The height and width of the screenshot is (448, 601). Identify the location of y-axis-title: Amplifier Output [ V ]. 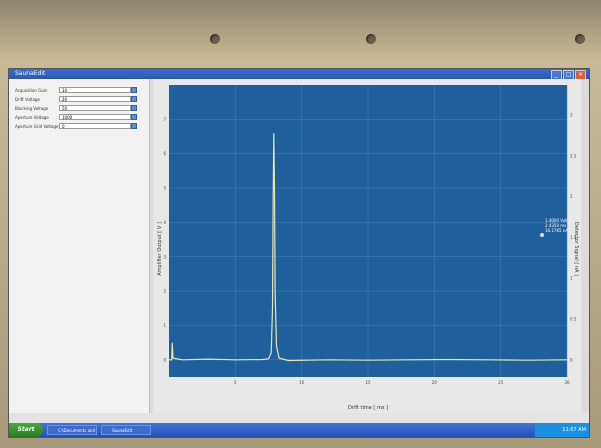
(160, 249).